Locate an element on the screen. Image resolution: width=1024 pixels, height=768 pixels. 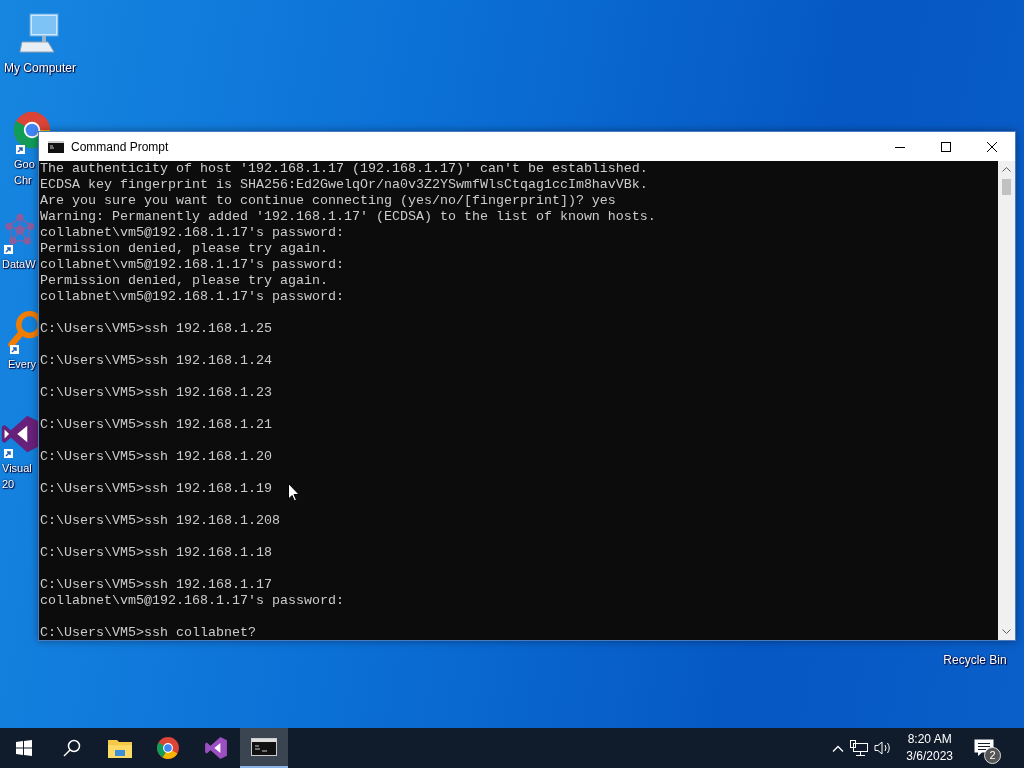
close-icon is located at coordinates (992, 146).